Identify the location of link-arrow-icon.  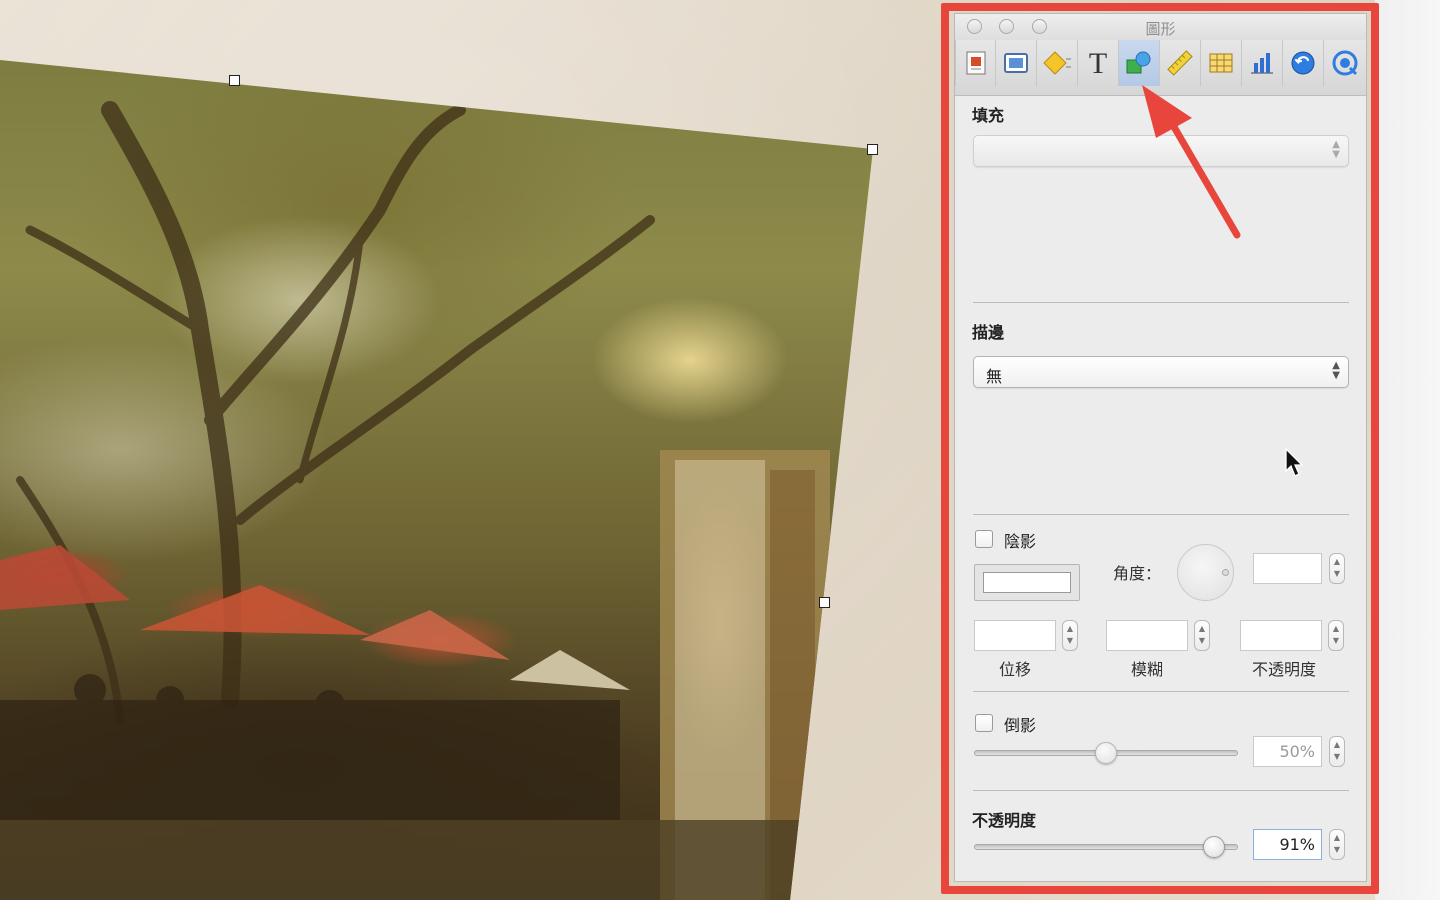
(1303, 63).